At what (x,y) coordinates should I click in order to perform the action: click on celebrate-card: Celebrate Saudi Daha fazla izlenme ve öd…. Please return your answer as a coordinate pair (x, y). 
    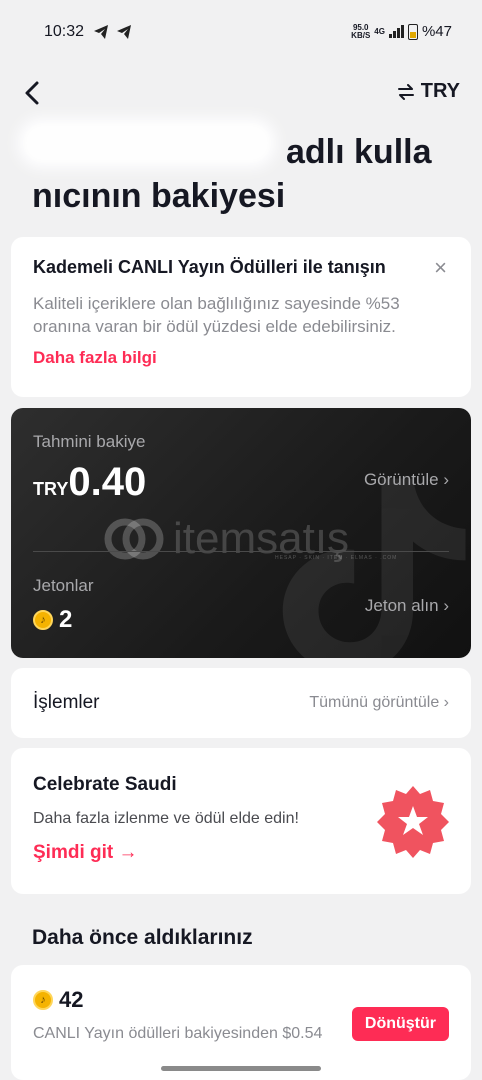
    Looking at the image, I should click on (241, 821).